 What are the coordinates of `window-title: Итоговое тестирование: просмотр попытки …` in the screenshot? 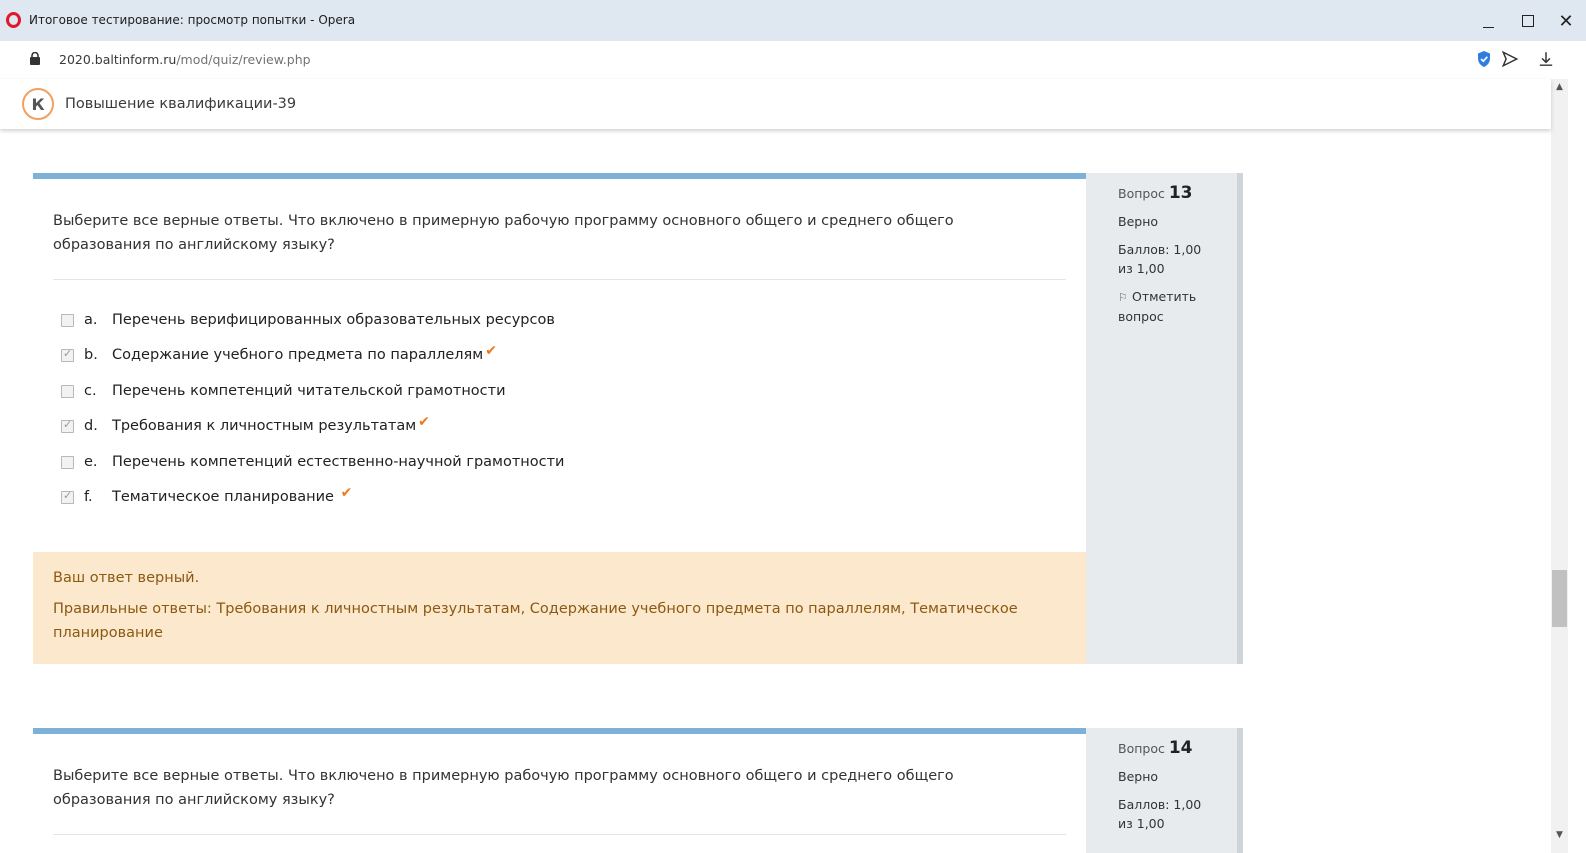 It's located at (192, 20).